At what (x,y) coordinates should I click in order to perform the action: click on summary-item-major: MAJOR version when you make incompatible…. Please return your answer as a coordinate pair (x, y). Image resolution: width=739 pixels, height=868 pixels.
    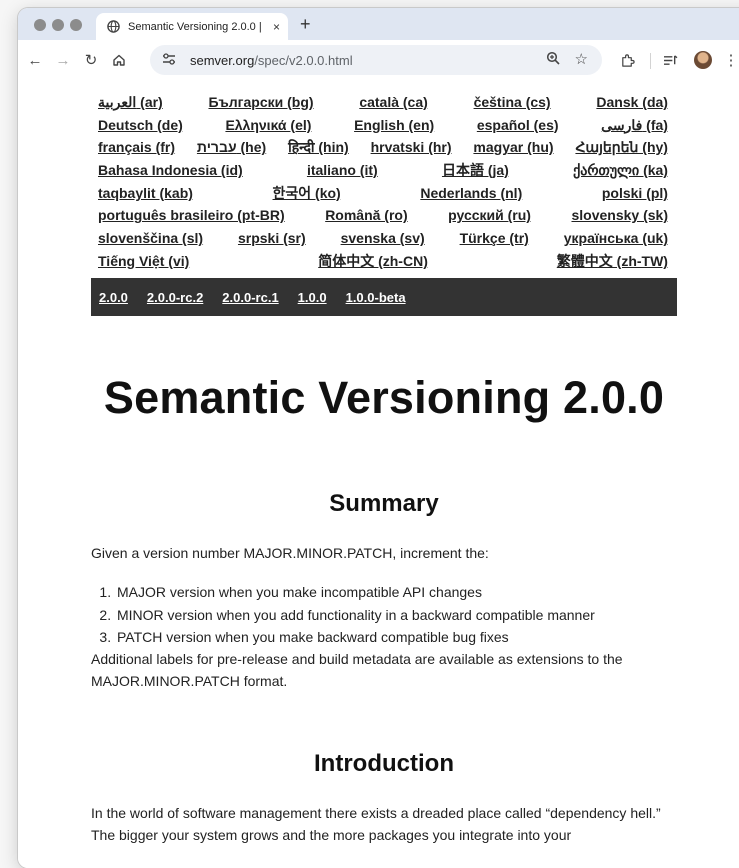
    Looking at the image, I should click on (405, 592).